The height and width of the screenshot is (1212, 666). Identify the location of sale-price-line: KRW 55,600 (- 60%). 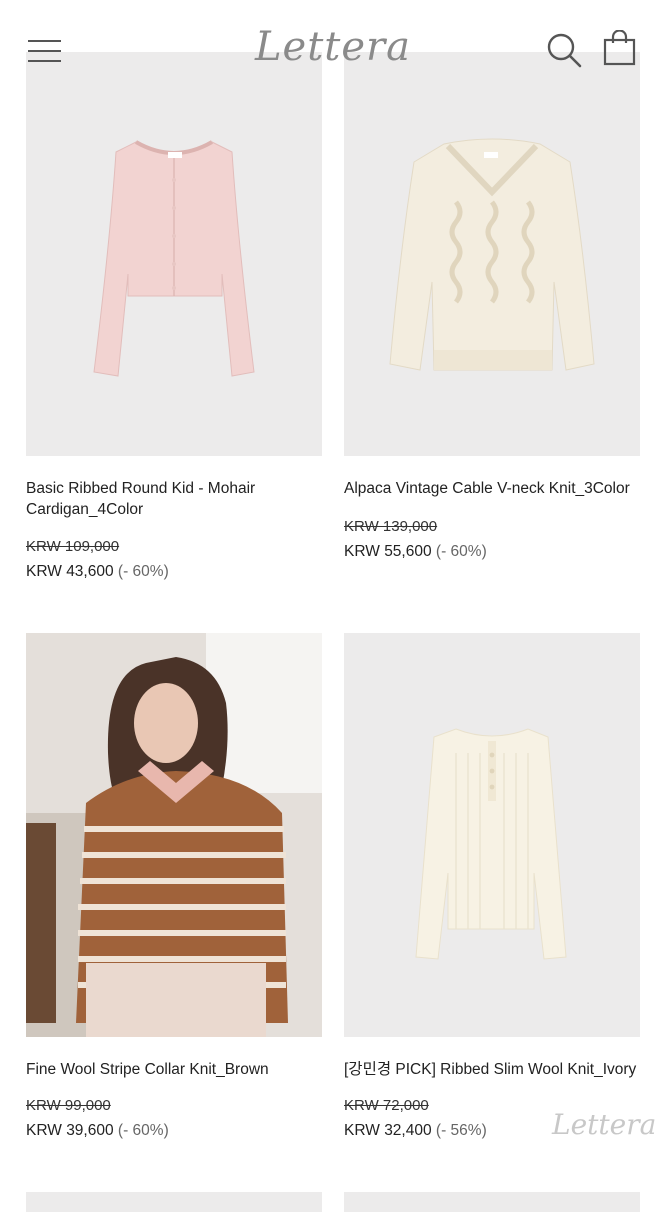
(415, 552).